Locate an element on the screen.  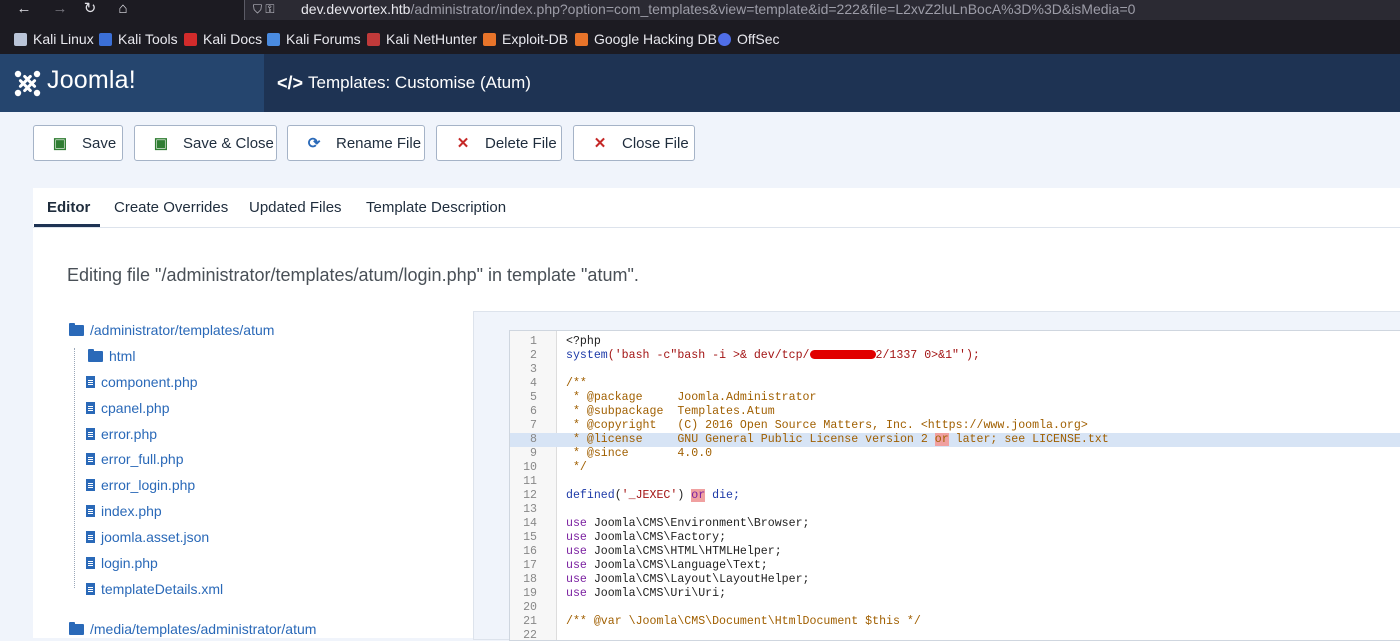
code-line: 10 */ is located at coordinates (955, 468).